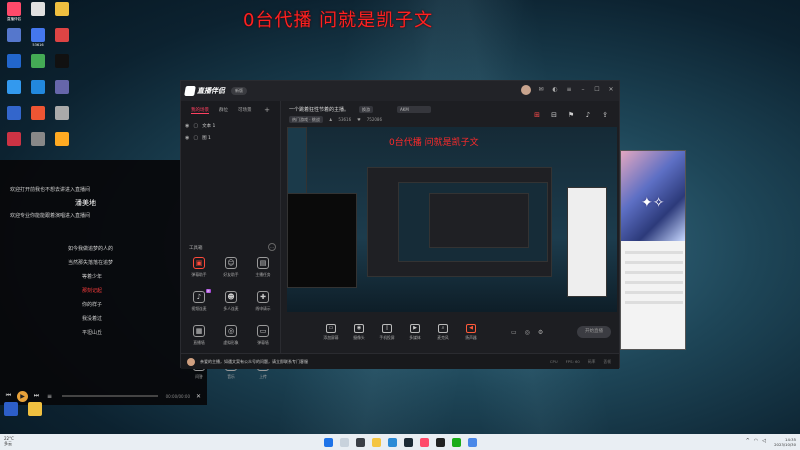  Describe the element at coordinates (199, 337) in the screenshot. I see `tool-item: ▦ 直播墙` at that location.